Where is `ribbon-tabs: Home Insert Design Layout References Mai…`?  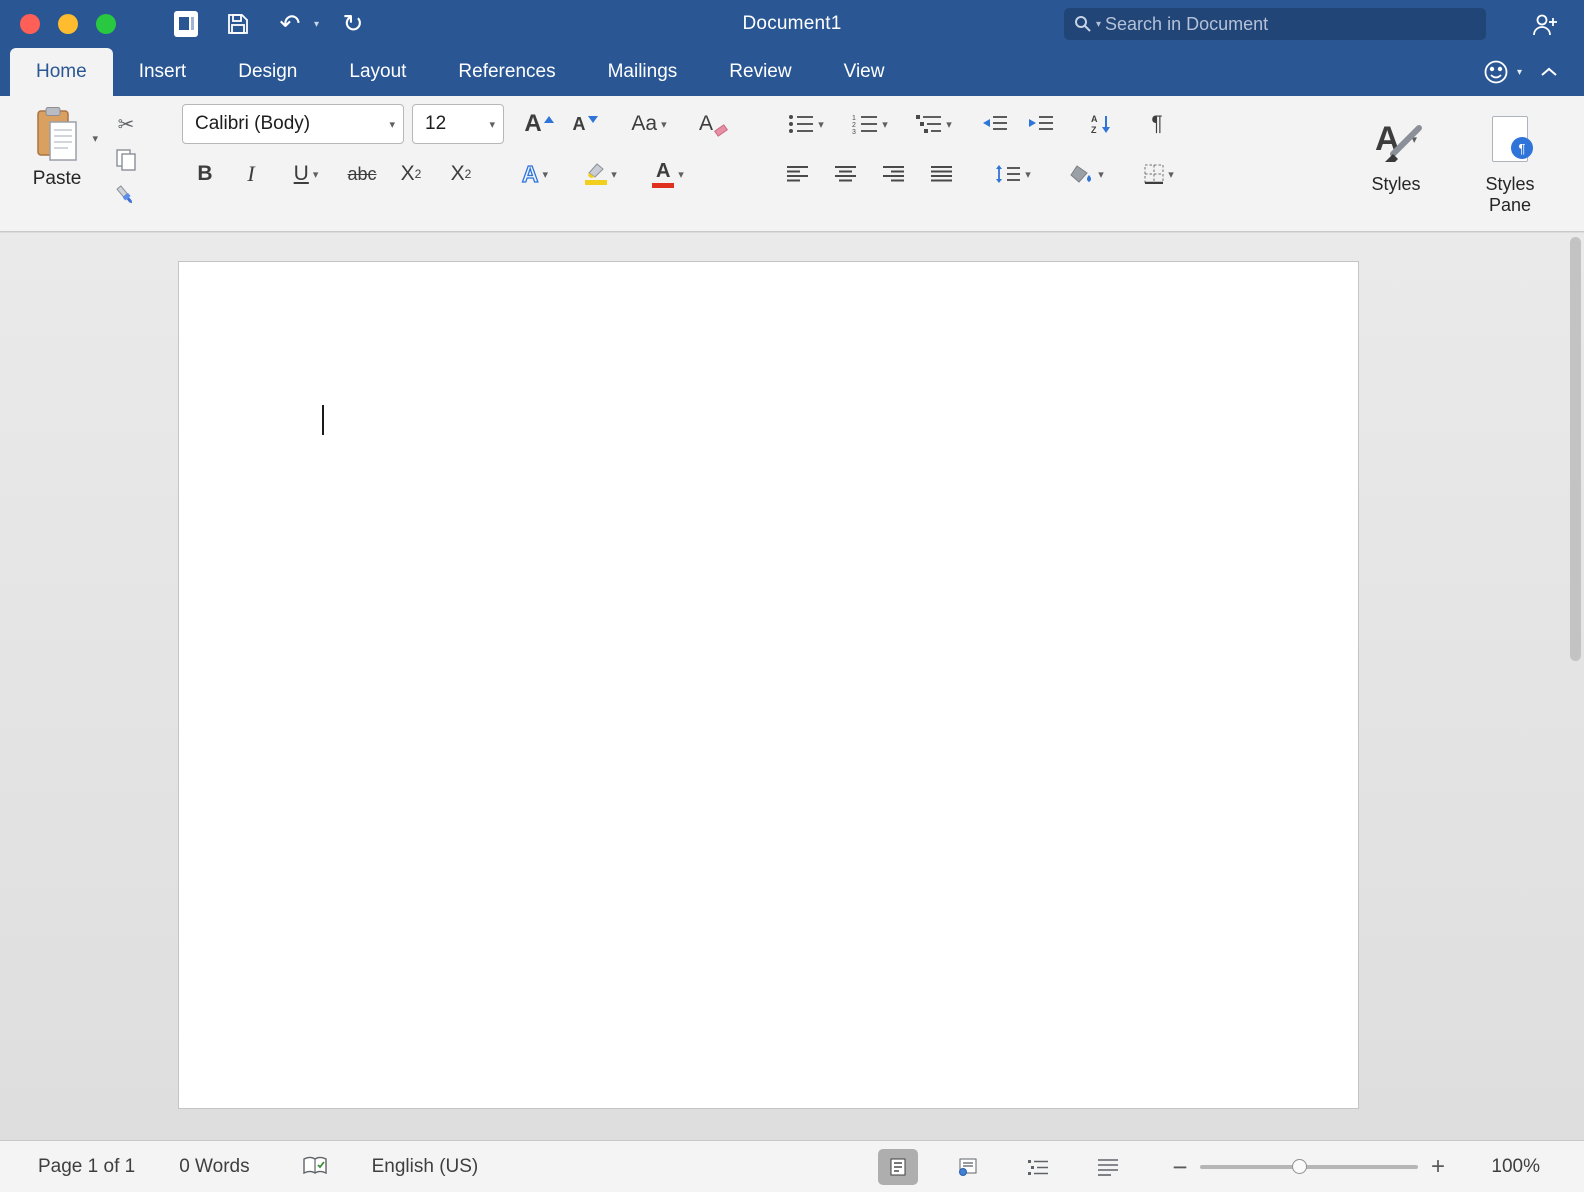 ribbon-tabs: Home Insert Design Layout References Mai… is located at coordinates (460, 72).